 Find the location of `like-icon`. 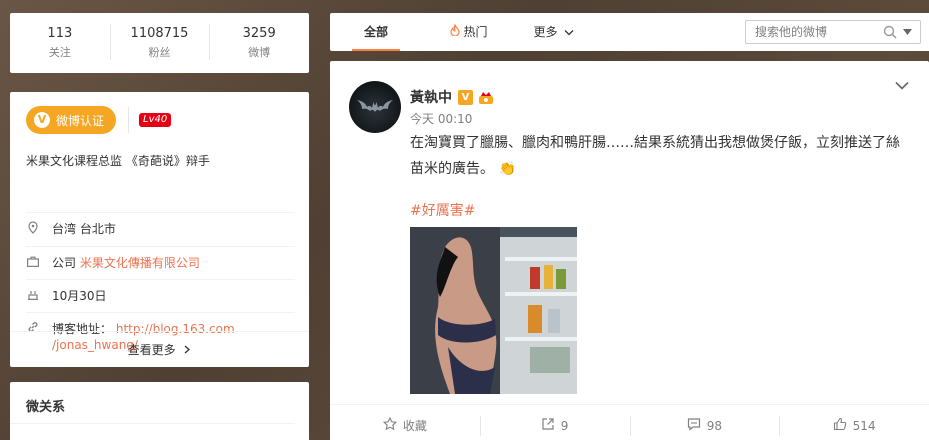

like-icon is located at coordinates (840, 425).